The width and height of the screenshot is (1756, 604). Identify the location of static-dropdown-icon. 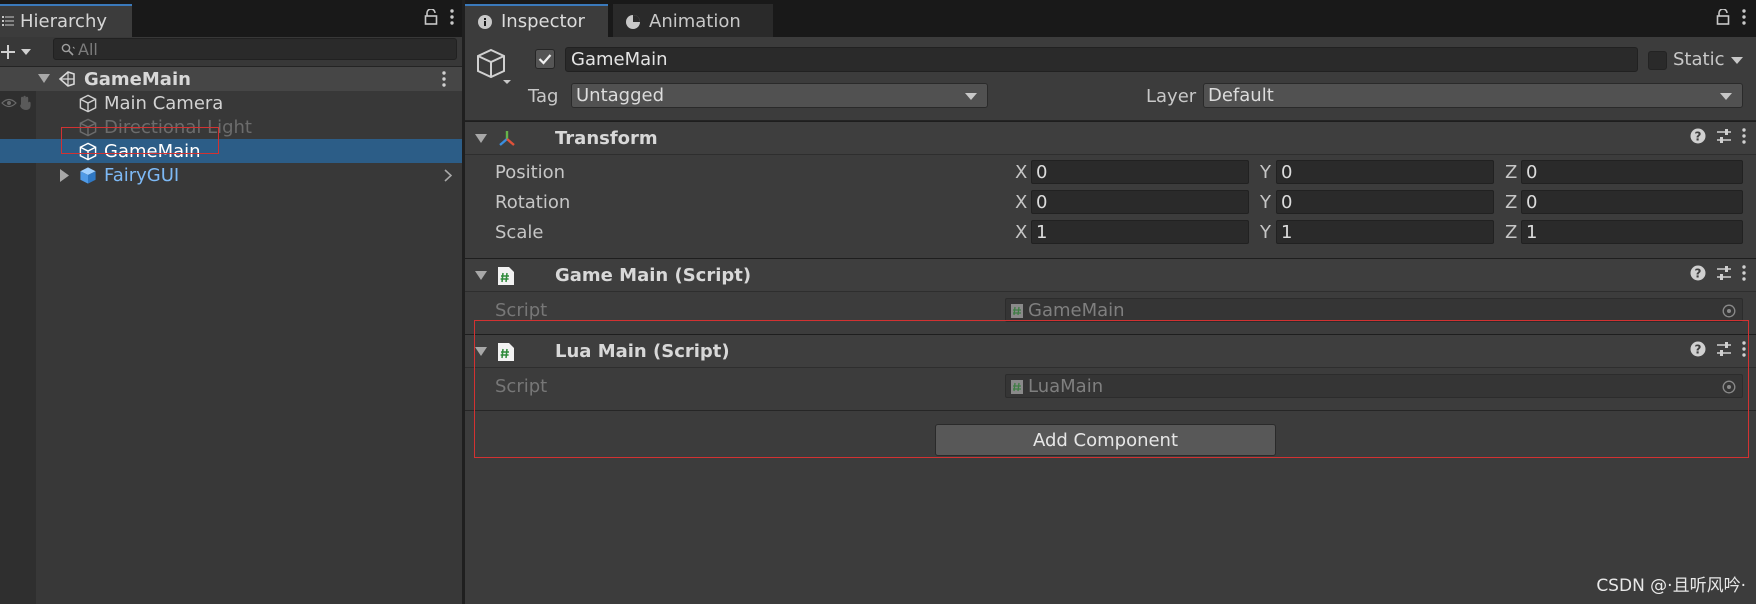
(1737, 61).